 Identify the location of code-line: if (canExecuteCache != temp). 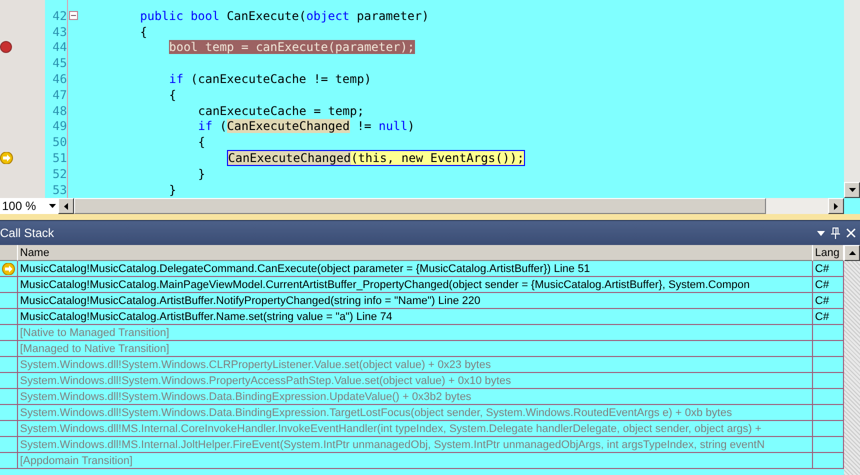
(270, 79).